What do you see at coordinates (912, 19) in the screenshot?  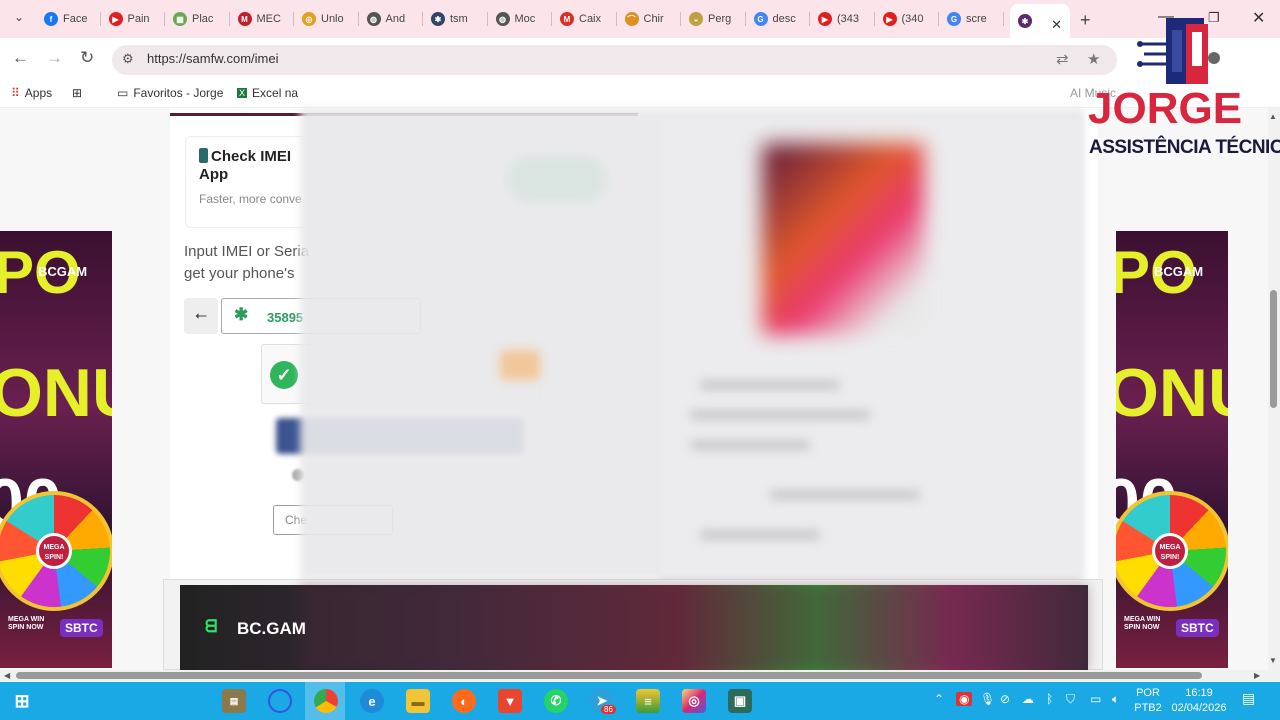 I see `tab-label: (340` at bounding box center [912, 19].